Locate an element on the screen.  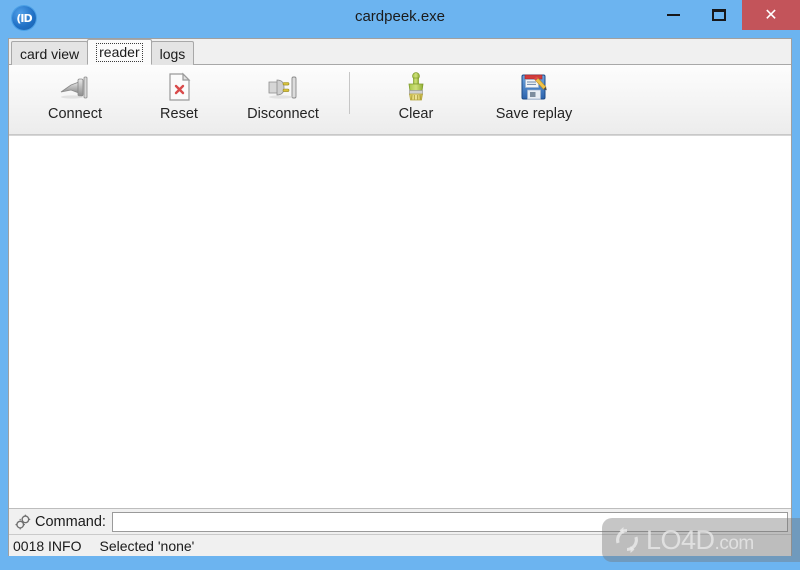
tab-reader: reader is located at coordinates (119, 52).